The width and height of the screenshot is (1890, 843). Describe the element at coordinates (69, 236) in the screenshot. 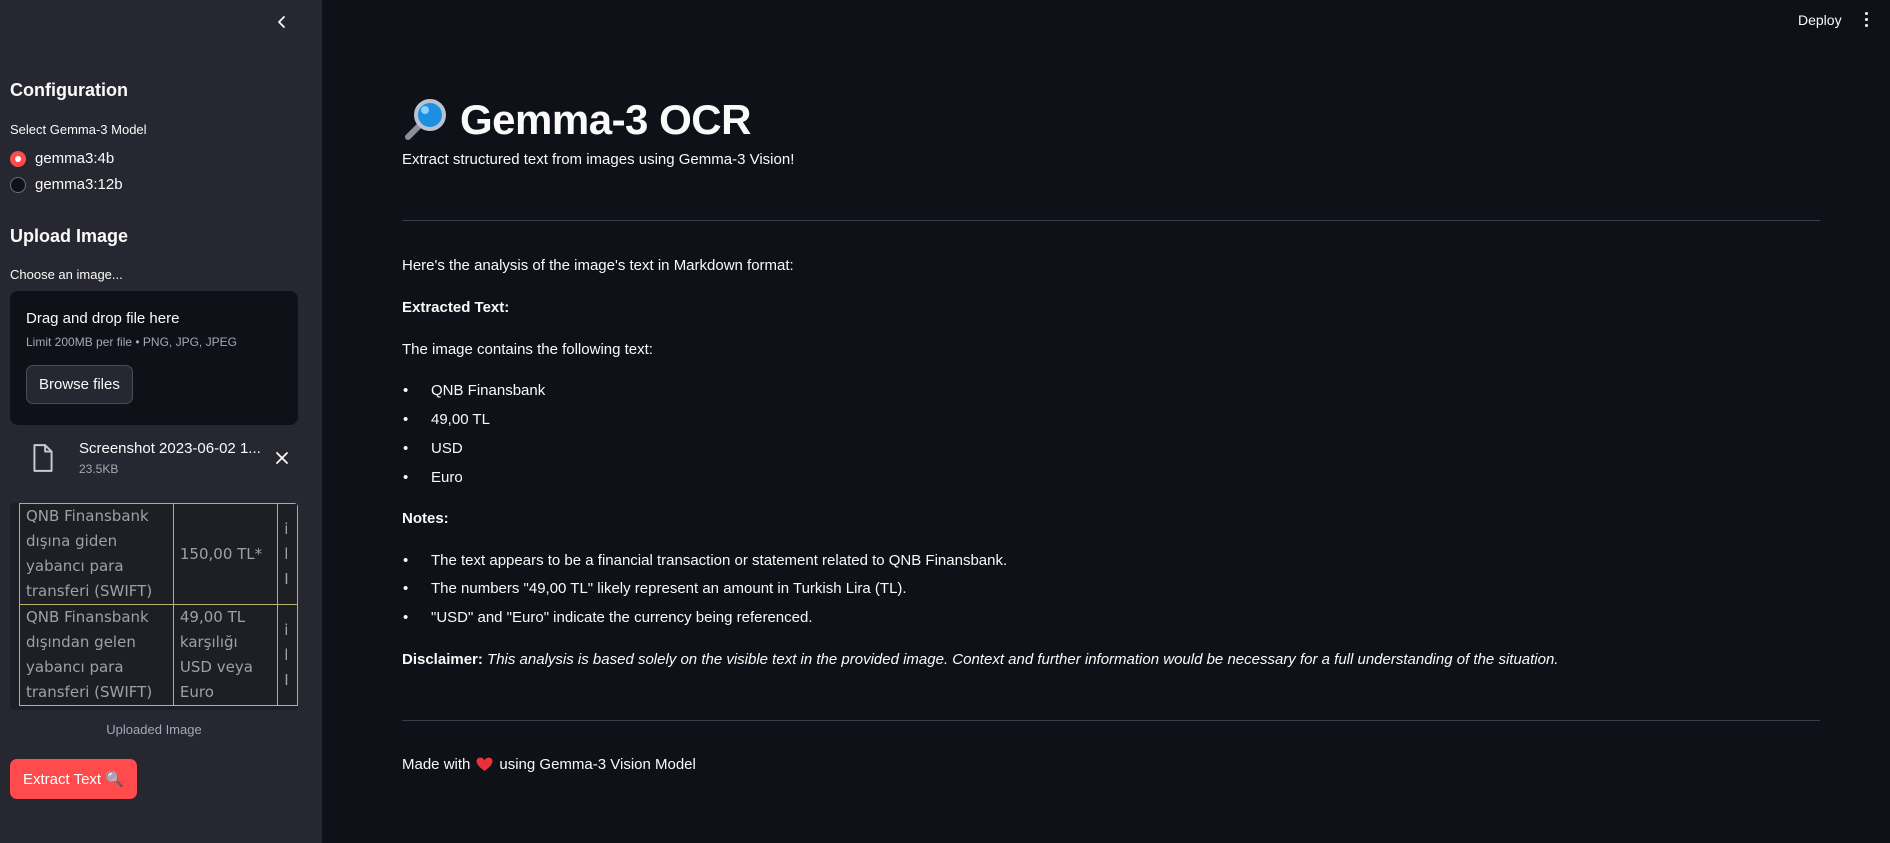

I see `upload-image-heading: Upload Image` at that location.